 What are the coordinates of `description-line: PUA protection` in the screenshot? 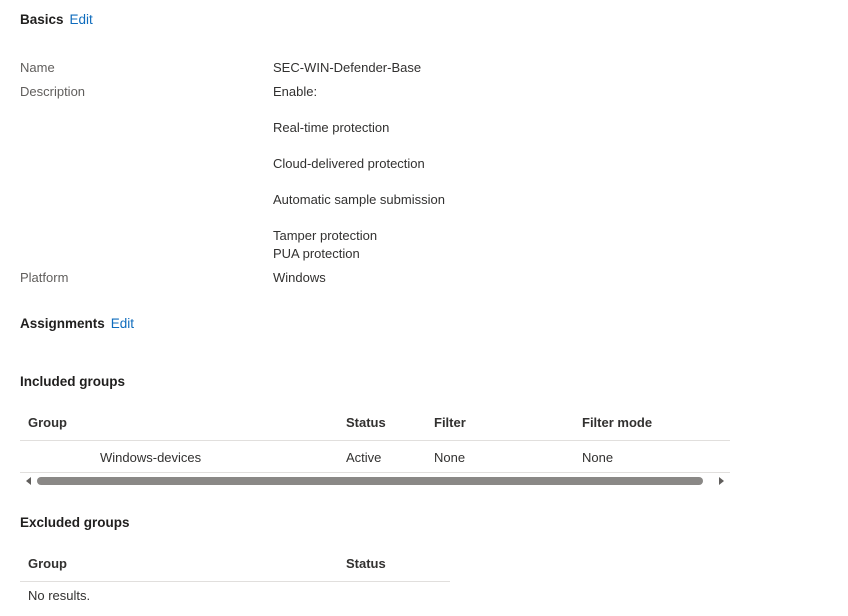 It's located at (316, 253).